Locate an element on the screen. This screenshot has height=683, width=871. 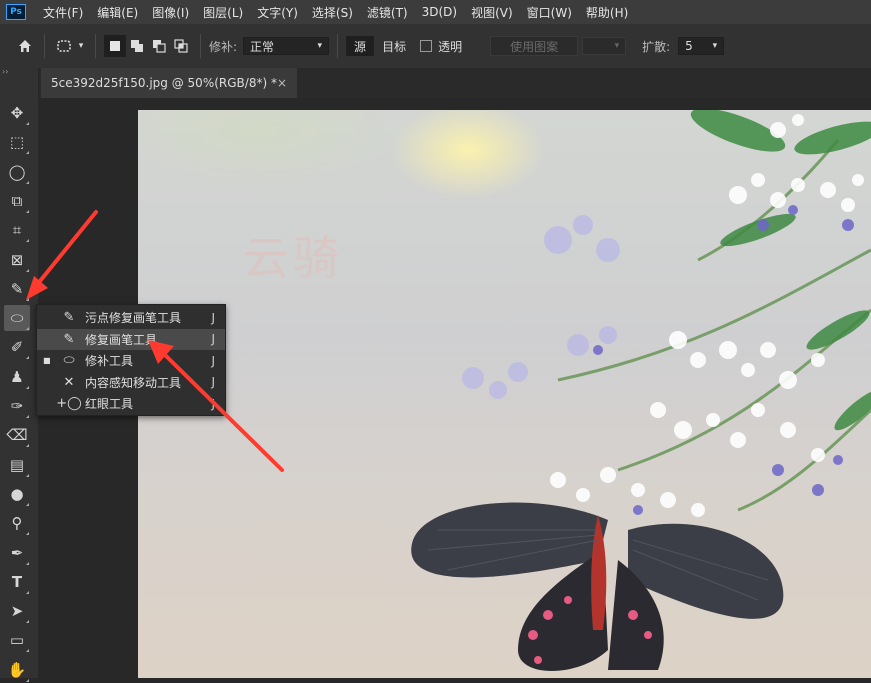
transparent-checkbox: 透明 is located at coordinates (441, 46).